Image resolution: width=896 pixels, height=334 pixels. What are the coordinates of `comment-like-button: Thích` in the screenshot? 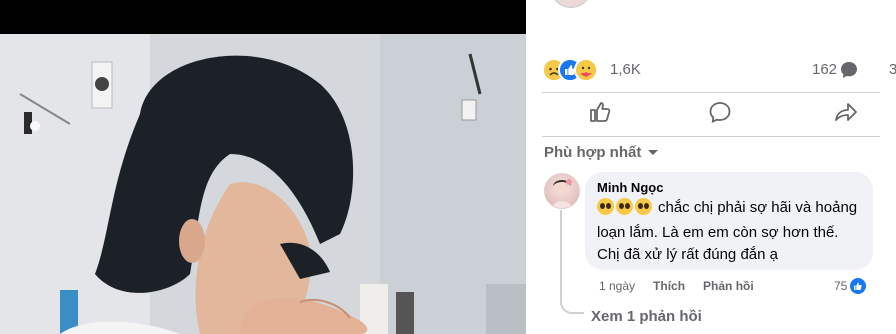 It's located at (669, 286).